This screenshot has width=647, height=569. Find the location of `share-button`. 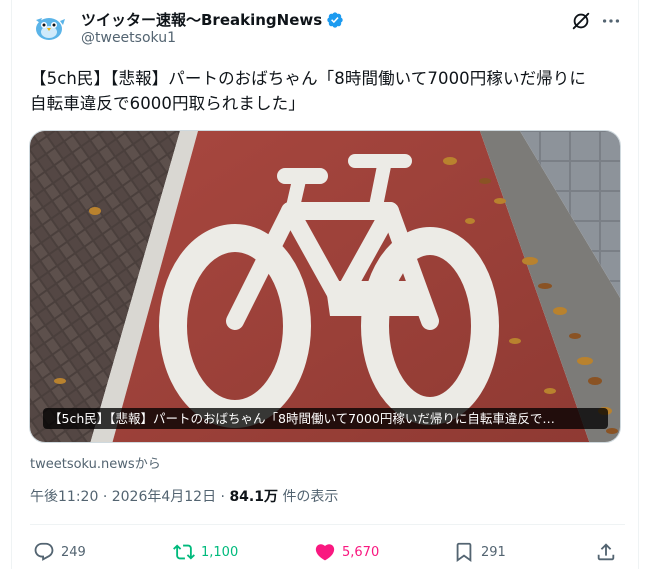

share-button is located at coordinates (606, 552).